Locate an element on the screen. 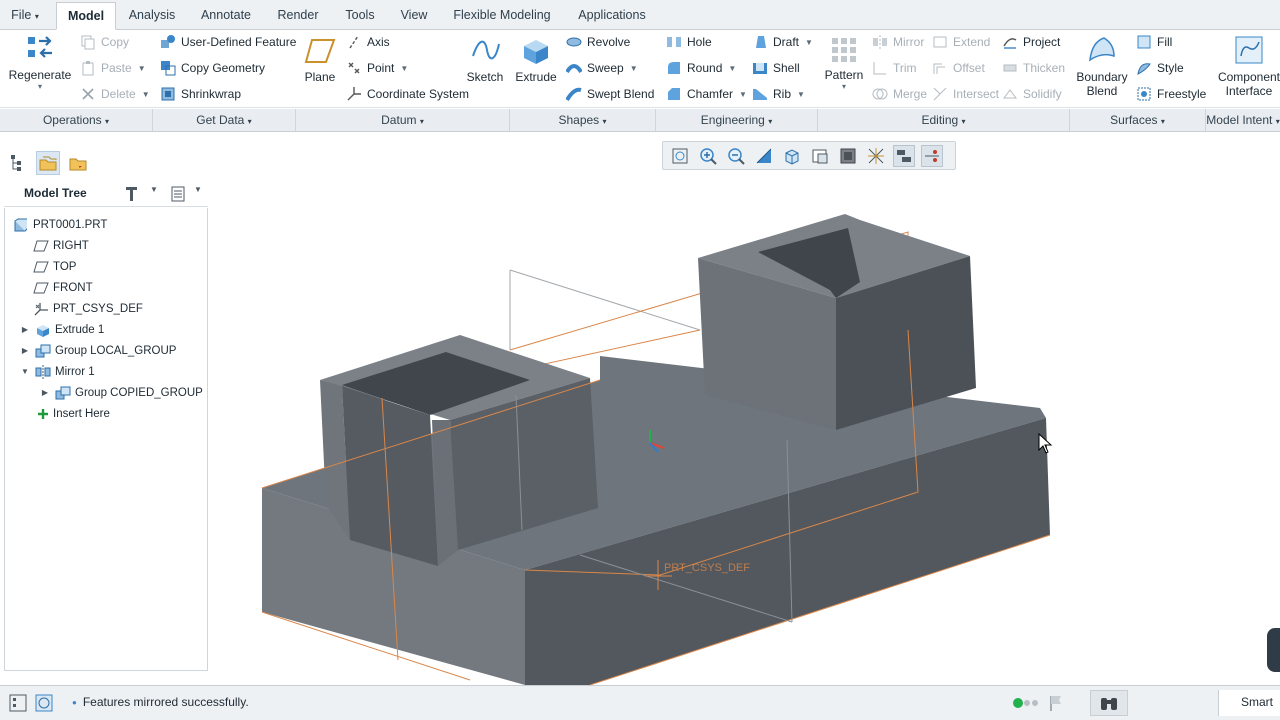 This screenshot has width=1280, height=720. annotation-display-icon is located at coordinates (932, 155).